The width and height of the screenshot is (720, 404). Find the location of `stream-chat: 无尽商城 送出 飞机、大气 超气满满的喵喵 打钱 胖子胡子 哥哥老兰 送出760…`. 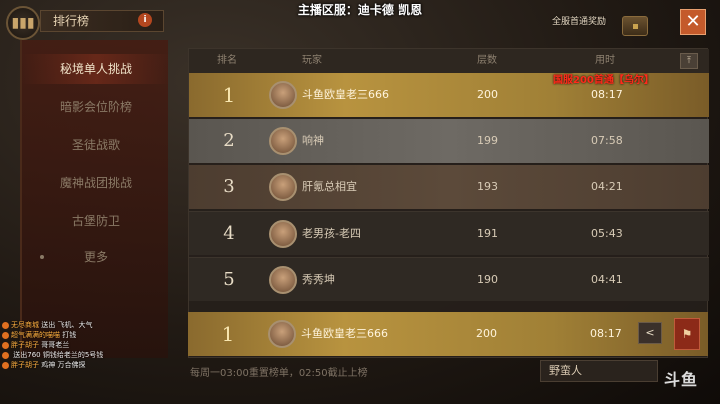

stream-chat: 无尽商城 送出 飞机、大气 超气满满的喵喵 打钱 胖子胡子 哥哥老兰 送出760… is located at coordinates (77, 345).